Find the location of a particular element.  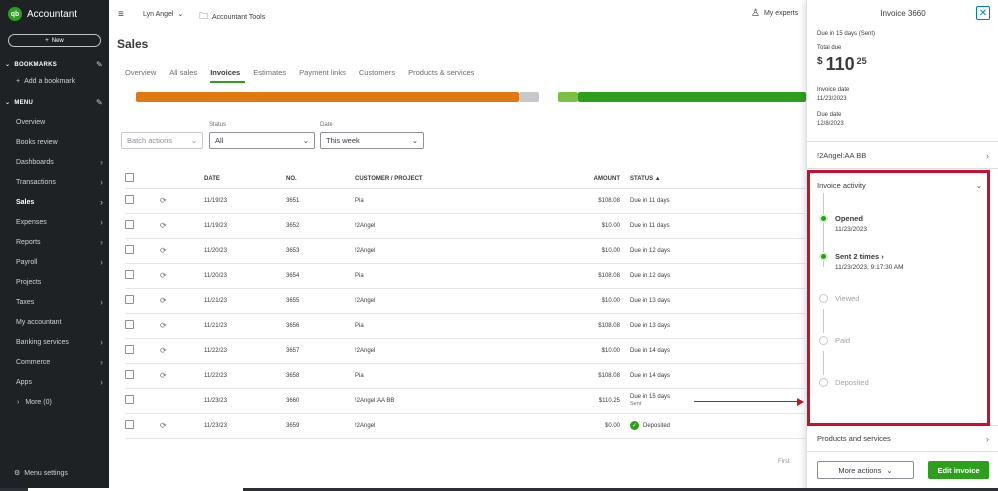

status-column-header: STATUS ▲ is located at coordinates (717, 179).